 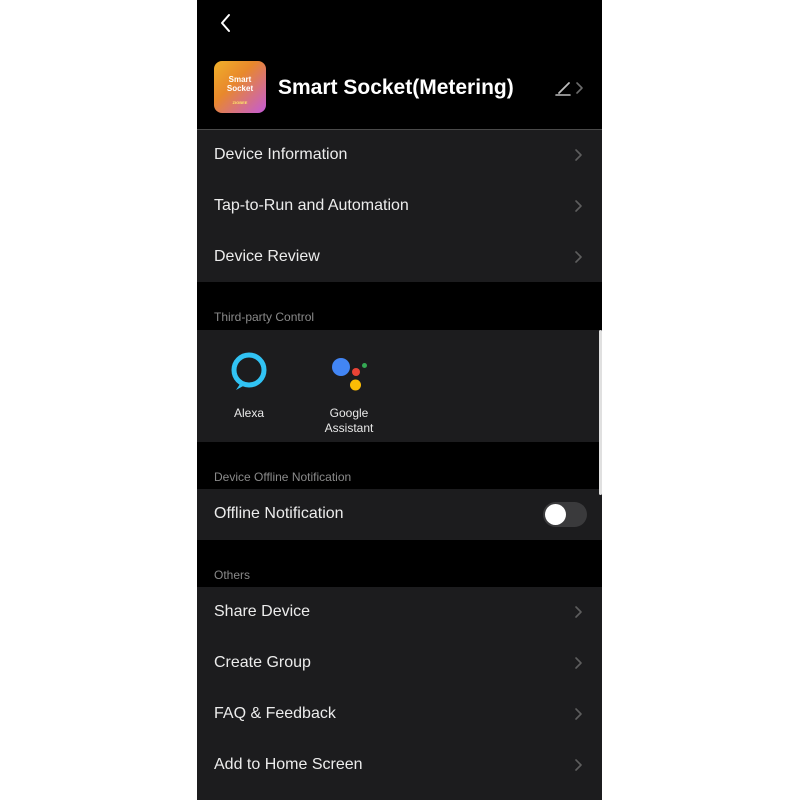 What do you see at coordinates (349, 372) in the screenshot?
I see `google-assistant-icon` at bounding box center [349, 372].